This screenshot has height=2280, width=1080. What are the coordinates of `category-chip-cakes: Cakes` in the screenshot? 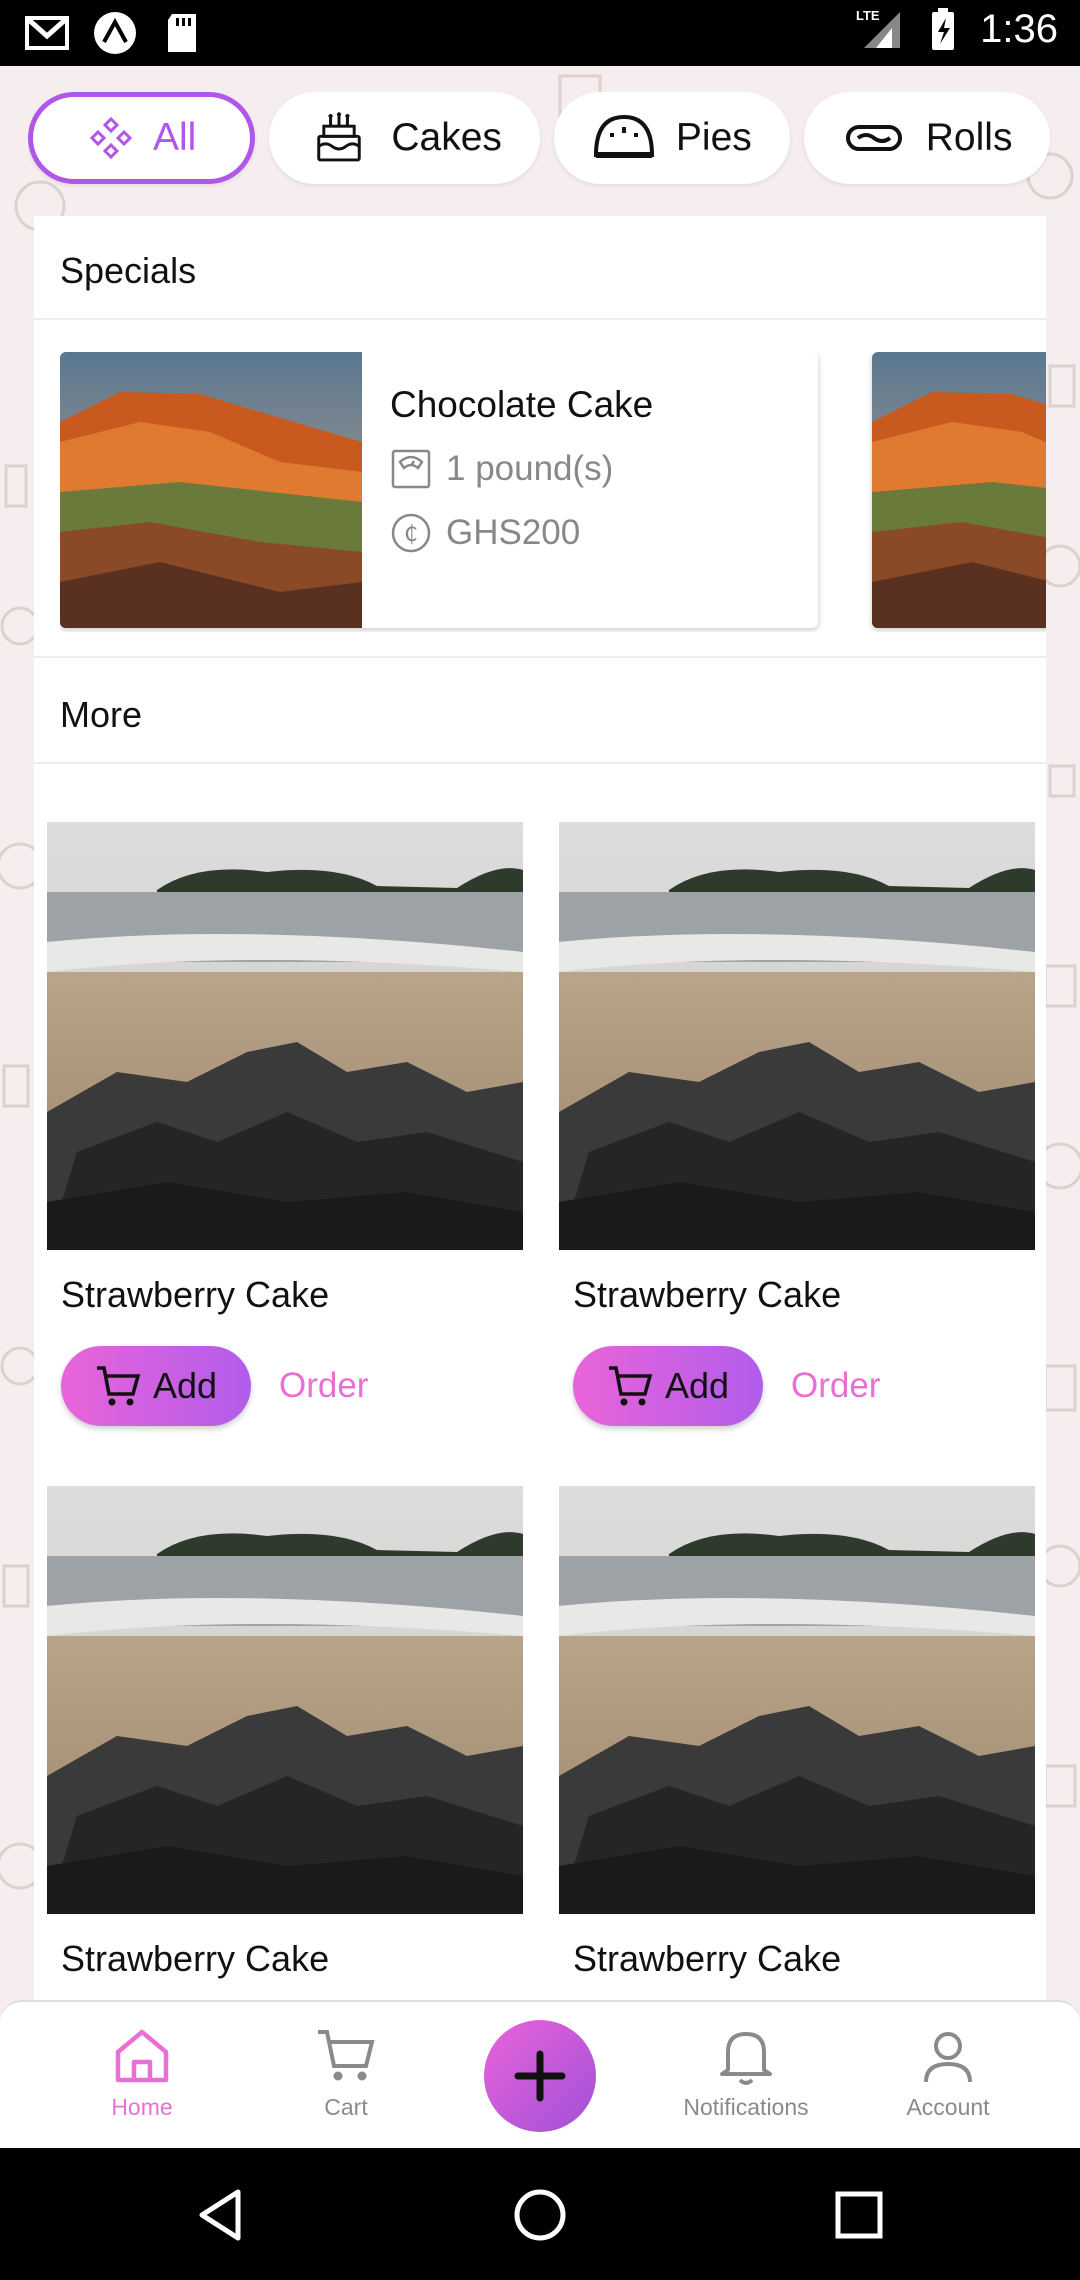 It's located at (404, 138).